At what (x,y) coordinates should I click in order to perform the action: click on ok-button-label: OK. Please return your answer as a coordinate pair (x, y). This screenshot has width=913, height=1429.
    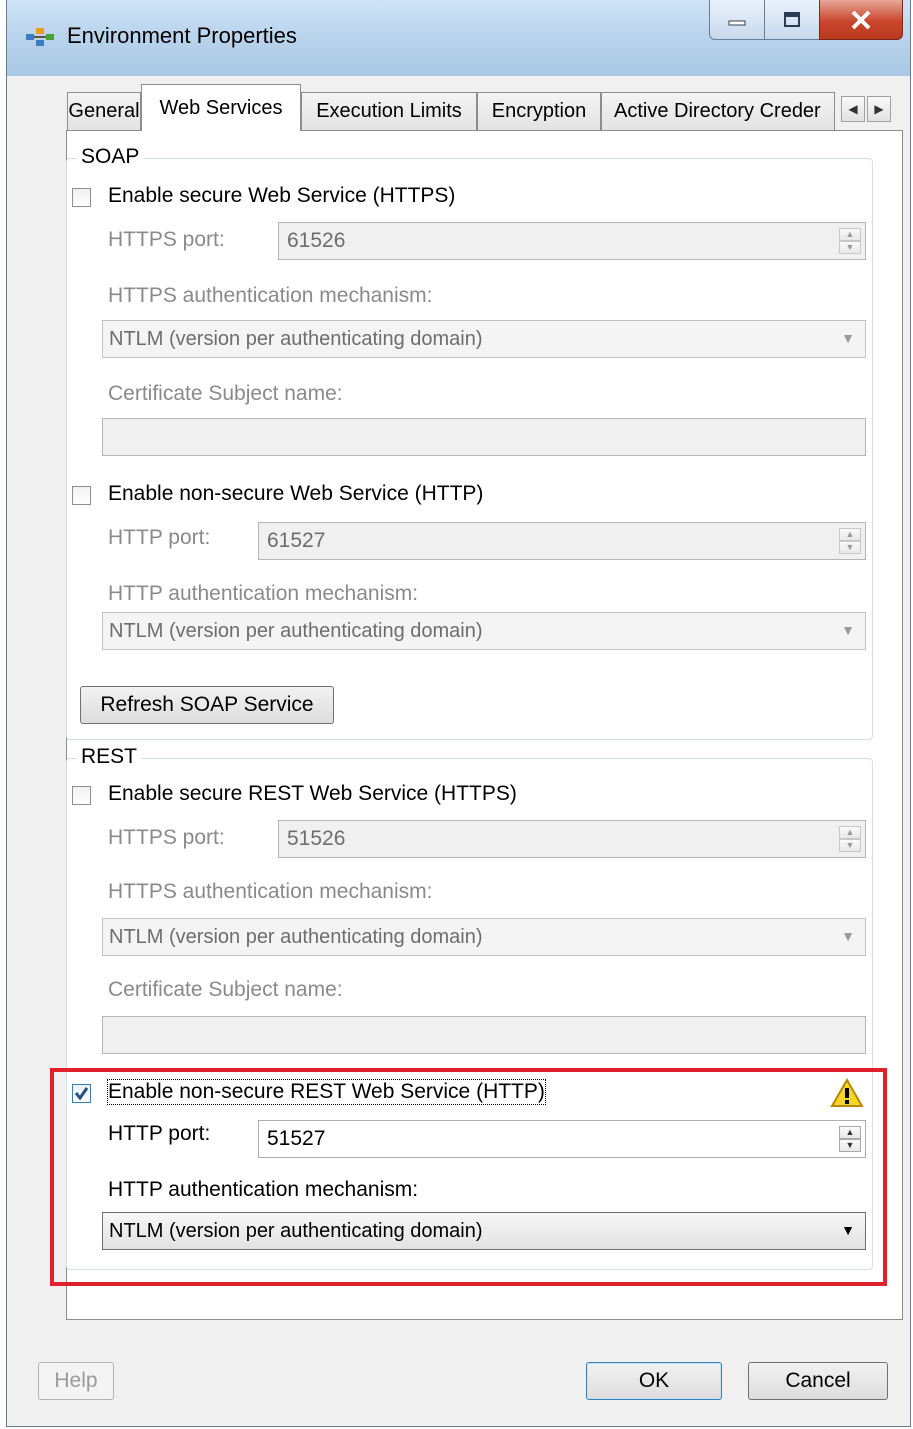
    Looking at the image, I should click on (654, 1380).